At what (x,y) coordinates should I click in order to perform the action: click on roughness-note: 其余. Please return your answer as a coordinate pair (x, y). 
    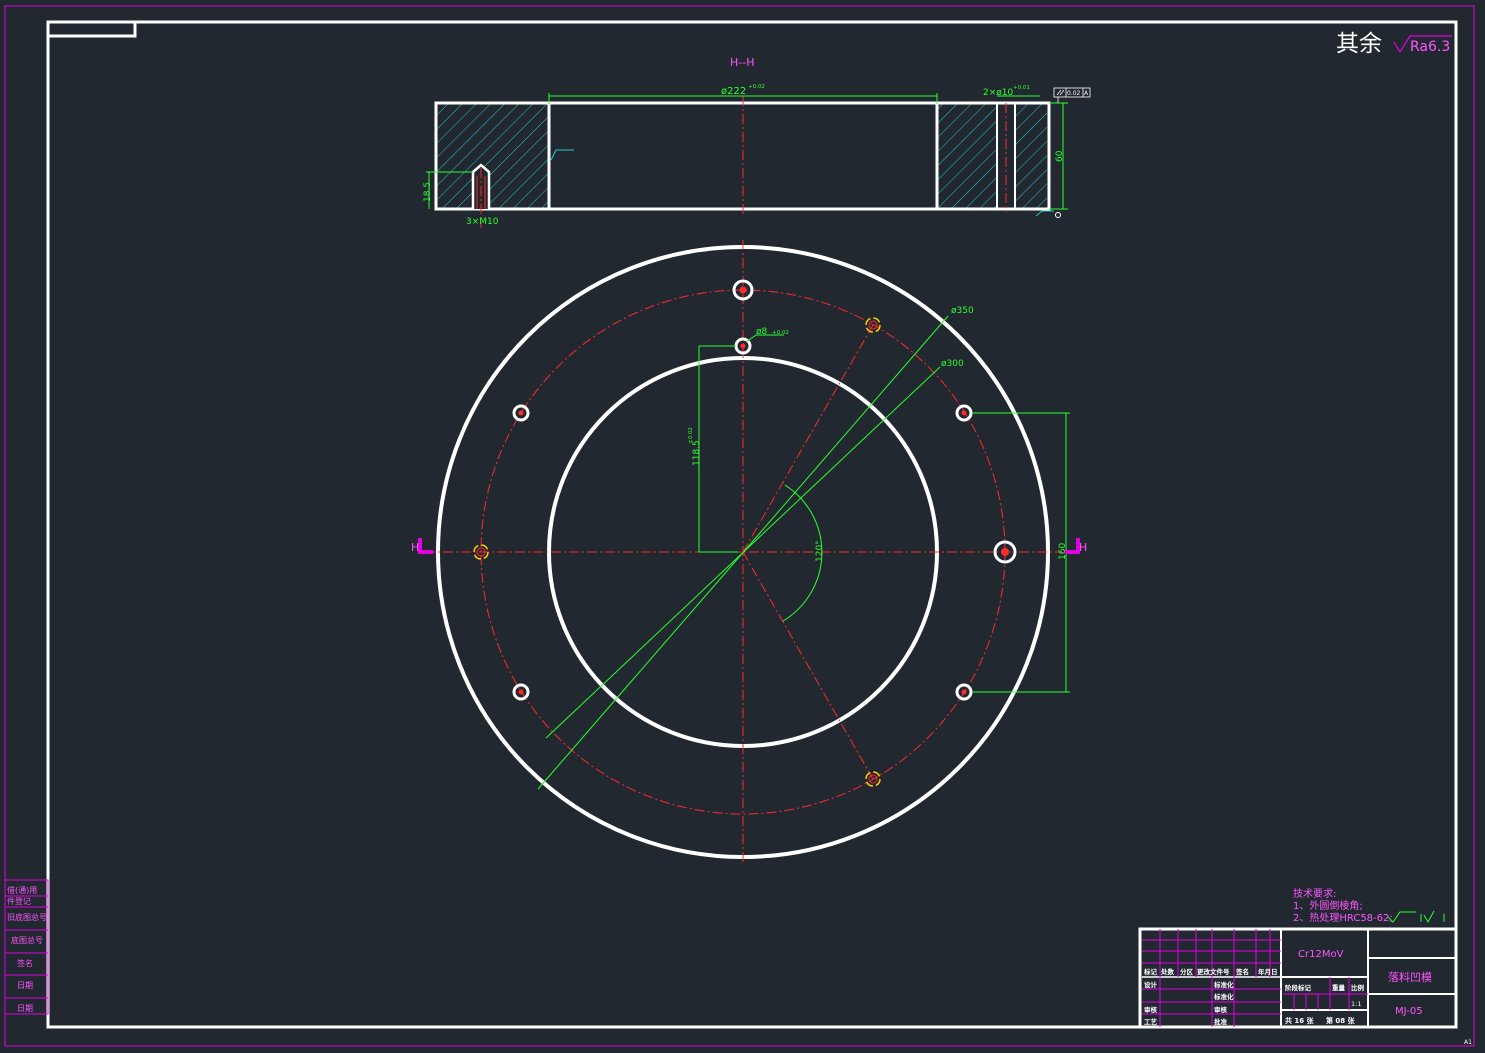
    Looking at the image, I should click on (1359, 44).